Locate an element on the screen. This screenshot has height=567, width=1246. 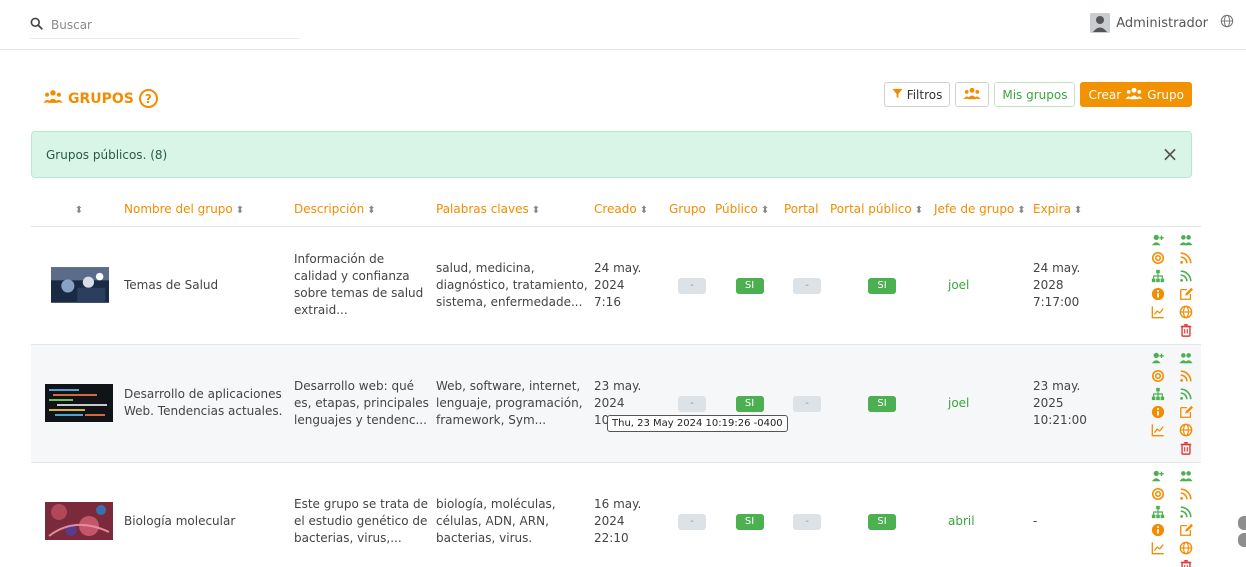
group-created: 24 may. 2024 7:16 is located at coordinates (618, 284).